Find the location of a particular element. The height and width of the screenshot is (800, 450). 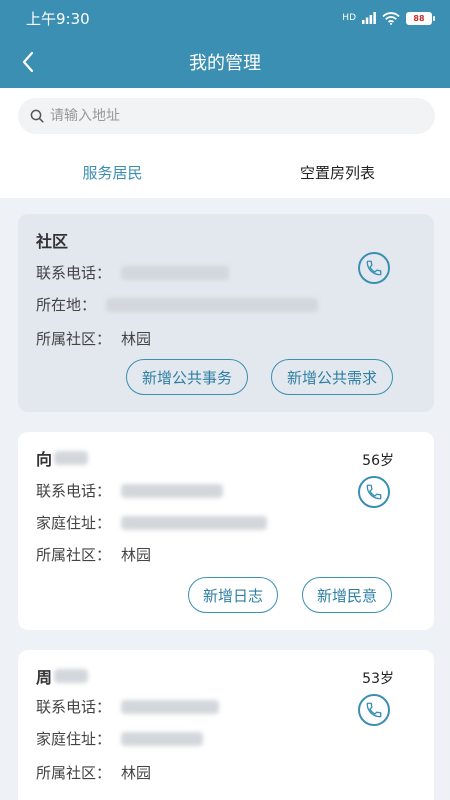

resident-name: 向 is located at coordinates (62, 458).